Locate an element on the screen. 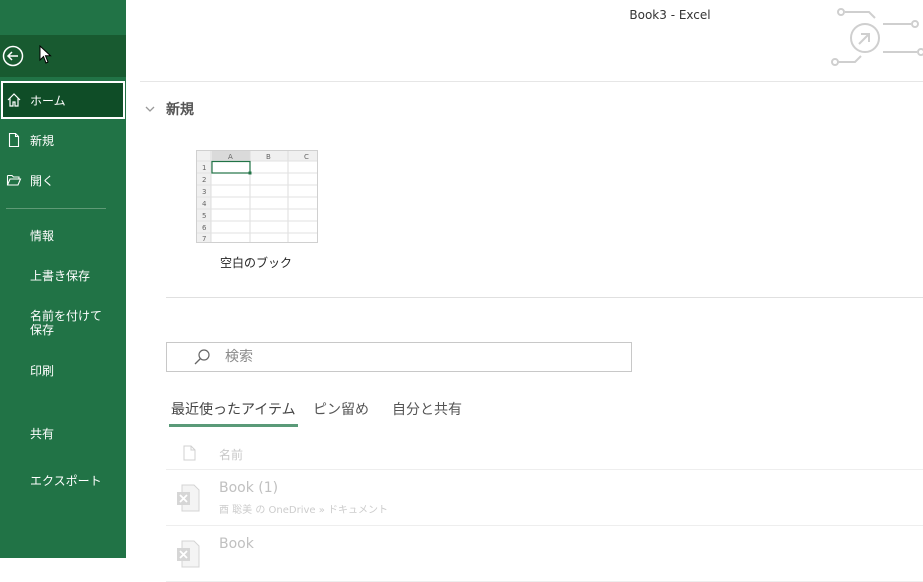  file-row: Book (1) 酉 聡美 の OneDrive » ドキュメント is located at coordinates (544, 498).